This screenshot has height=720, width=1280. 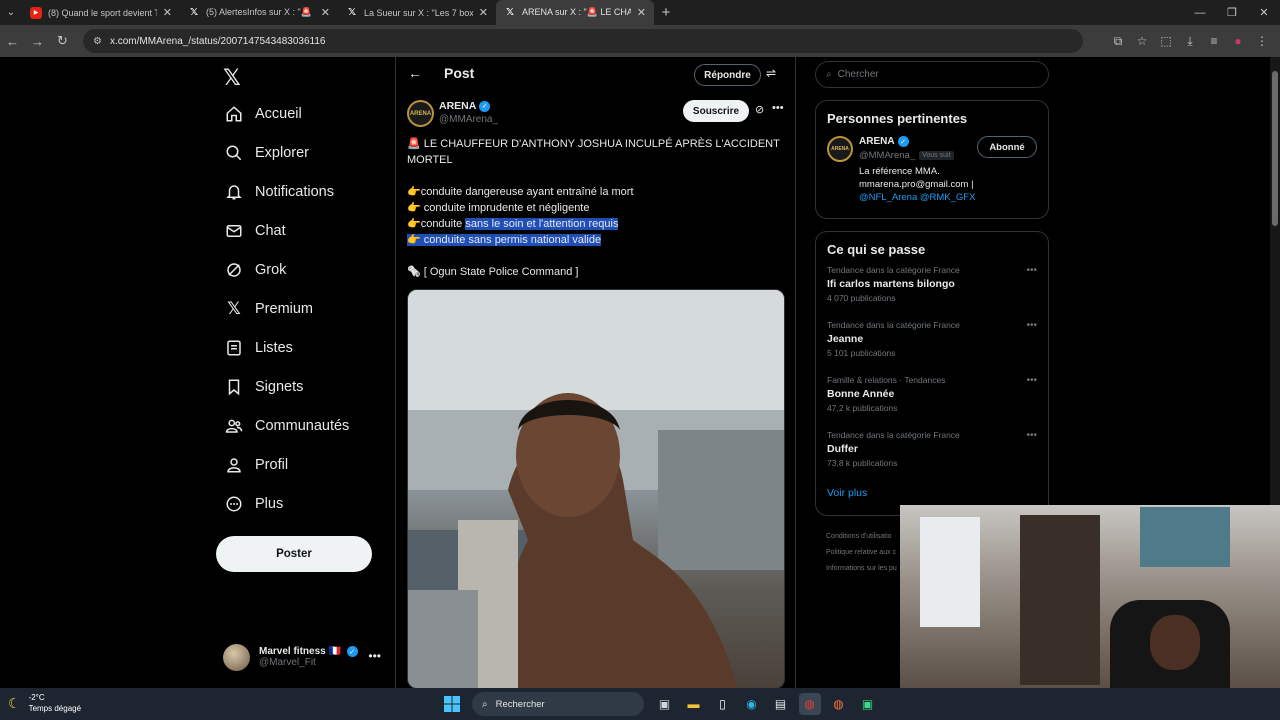 What do you see at coordinates (1214, 41) in the screenshot?
I see `media-icon: ≡` at bounding box center [1214, 41].